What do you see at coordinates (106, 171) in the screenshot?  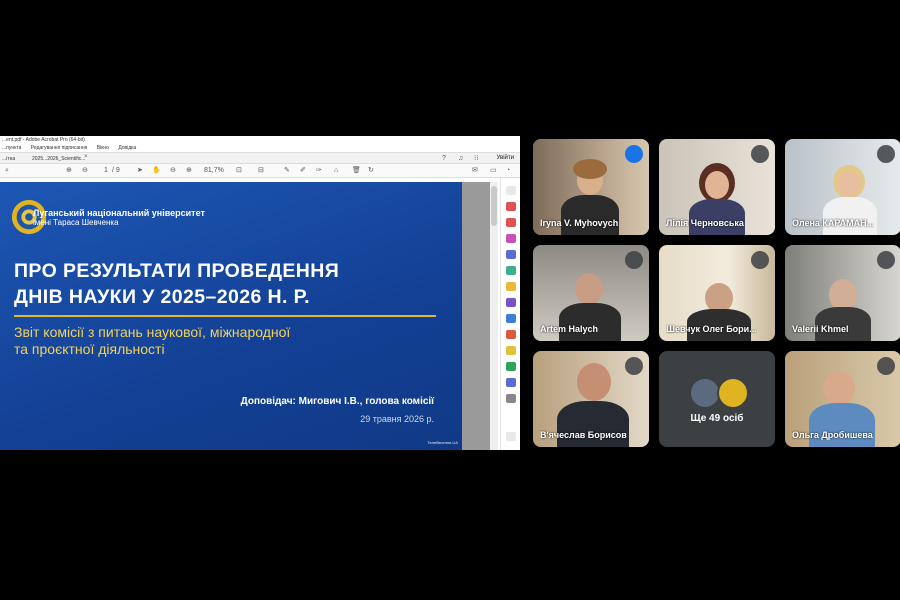 I see `page-number-input: 1` at bounding box center [106, 171].